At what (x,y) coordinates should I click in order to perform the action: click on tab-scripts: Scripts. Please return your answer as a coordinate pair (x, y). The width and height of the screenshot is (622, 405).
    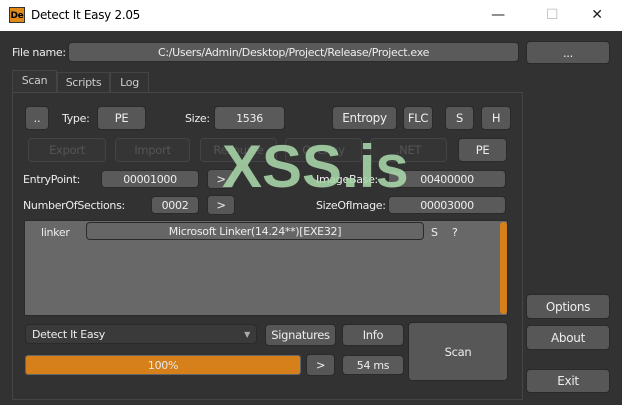
    Looking at the image, I should click on (83, 82).